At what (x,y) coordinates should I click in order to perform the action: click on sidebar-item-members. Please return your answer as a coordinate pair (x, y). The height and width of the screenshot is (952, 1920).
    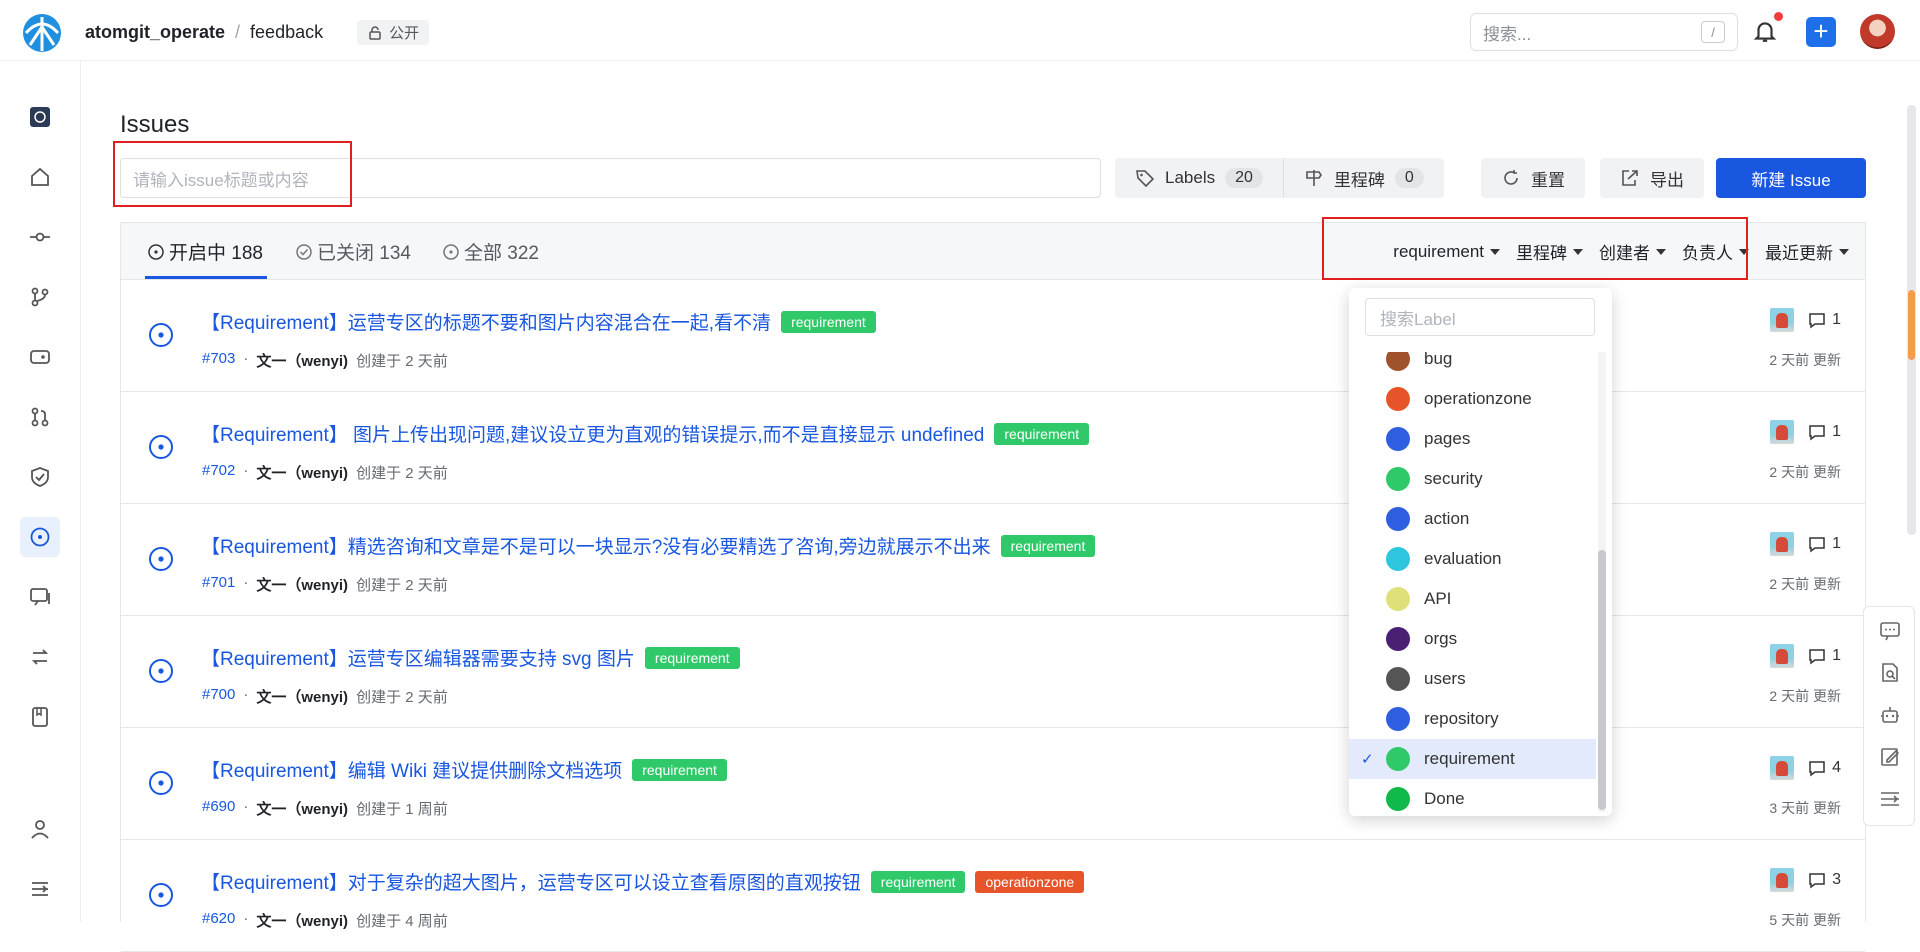
    Looking at the image, I should click on (40, 829).